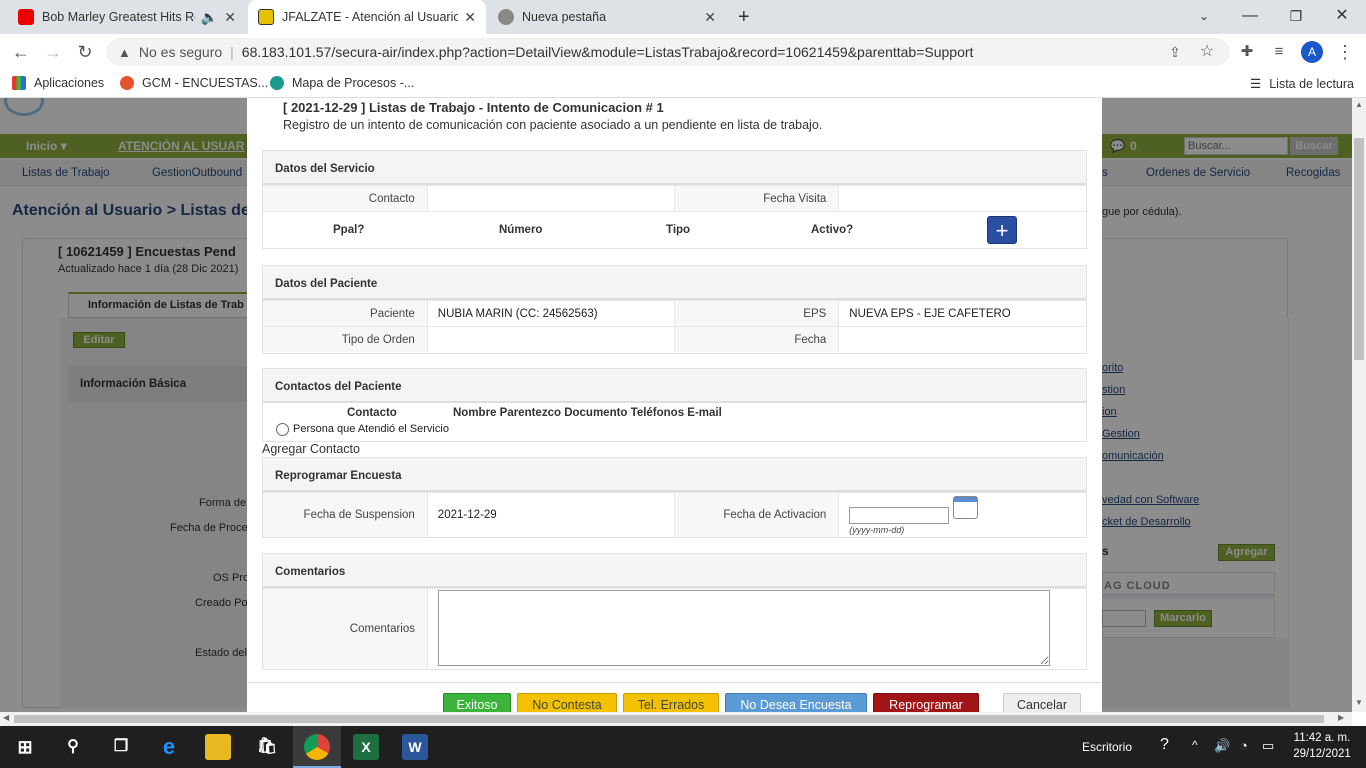 The width and height of the screenshot is (1366, 768). Describe the element at coordinates (832, 230) in the screenshot. I see `col-activo: Activo?` at that location.